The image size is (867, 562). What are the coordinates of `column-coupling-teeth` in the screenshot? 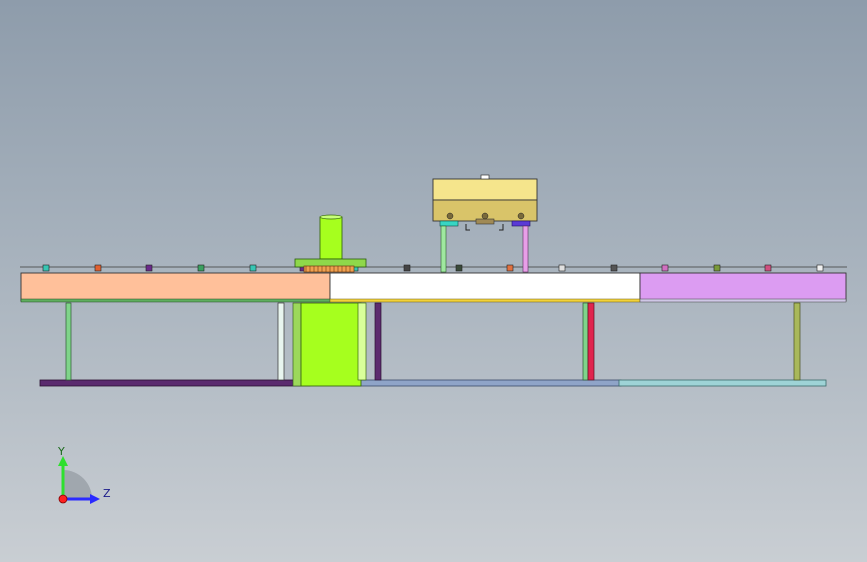 It's located at (329, 269).